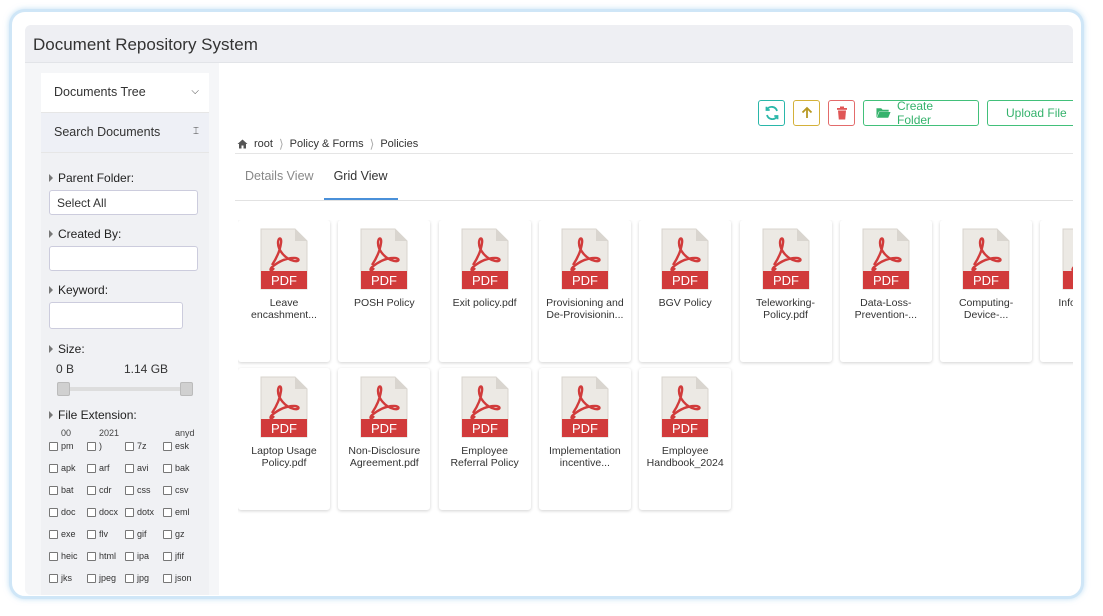  I want to click on extension-checkbox: apk, so click(68, 468).